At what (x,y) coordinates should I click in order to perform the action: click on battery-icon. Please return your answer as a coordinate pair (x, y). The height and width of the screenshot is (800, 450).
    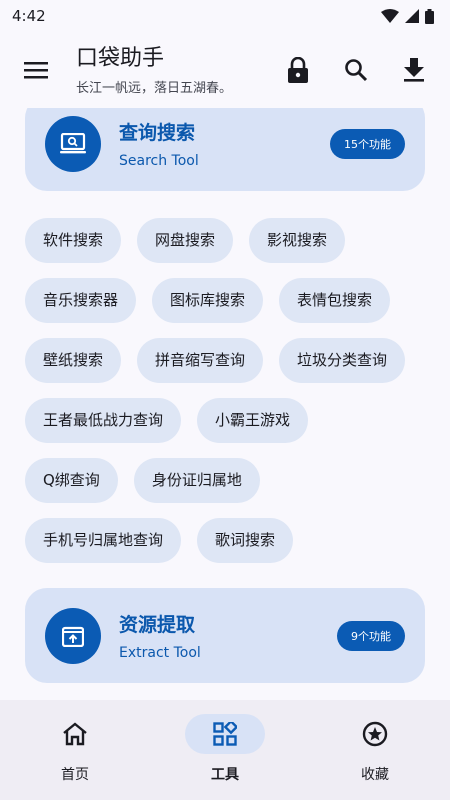
    Looking at the image, I should click on (429, 16).